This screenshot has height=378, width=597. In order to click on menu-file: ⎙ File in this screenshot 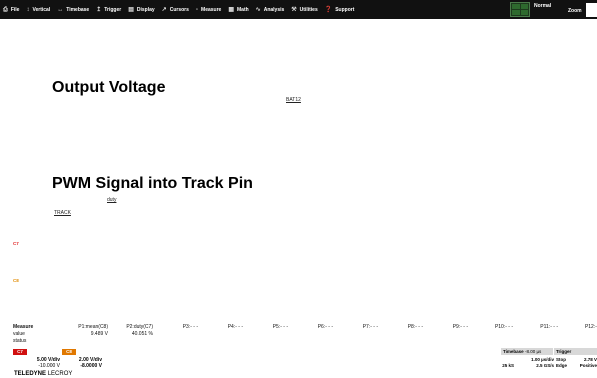, I will do `click(11, 9)`.